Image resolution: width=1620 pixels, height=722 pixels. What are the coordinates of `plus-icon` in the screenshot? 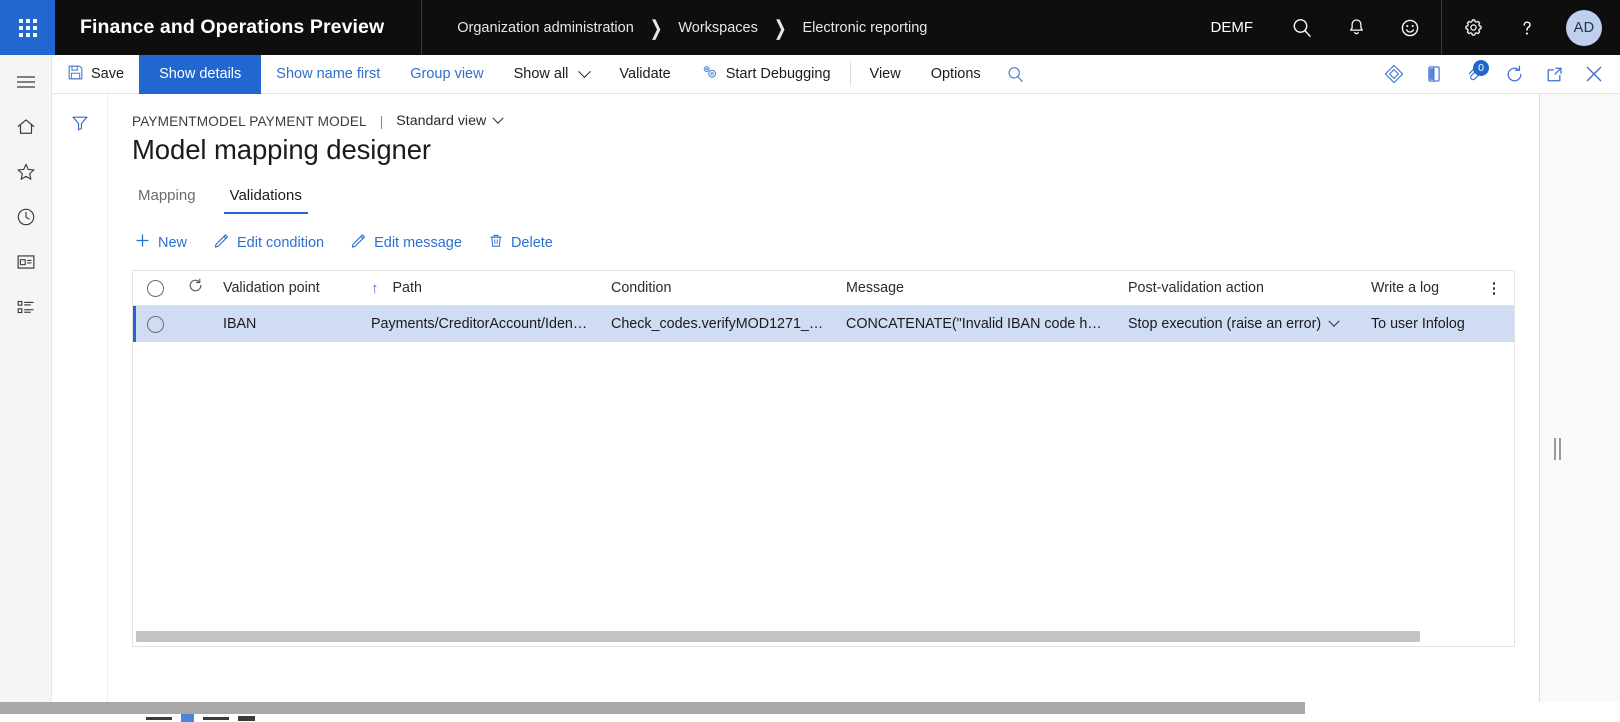 It's located at (142, 242).